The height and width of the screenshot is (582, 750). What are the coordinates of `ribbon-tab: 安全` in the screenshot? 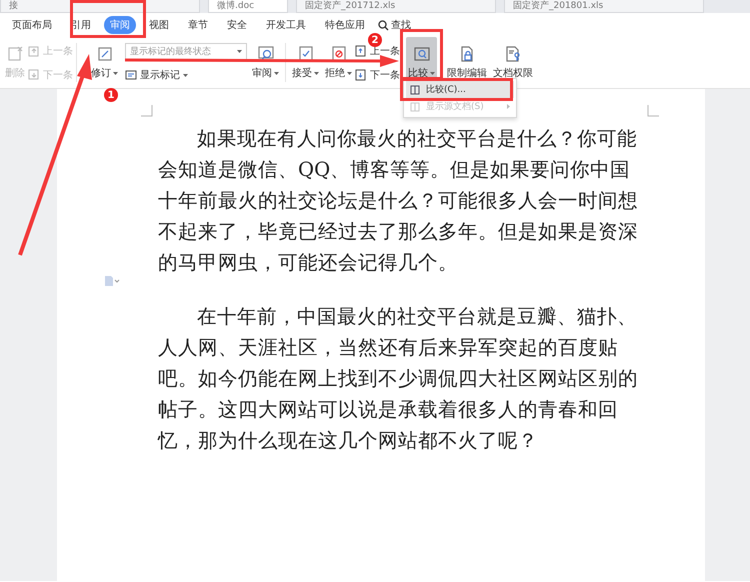 It's located at (237, 25).